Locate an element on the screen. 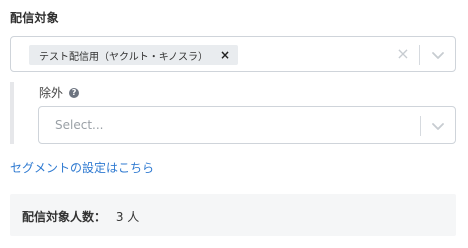  exclude-label: 除外 ? is located at coordinates (59, 92).